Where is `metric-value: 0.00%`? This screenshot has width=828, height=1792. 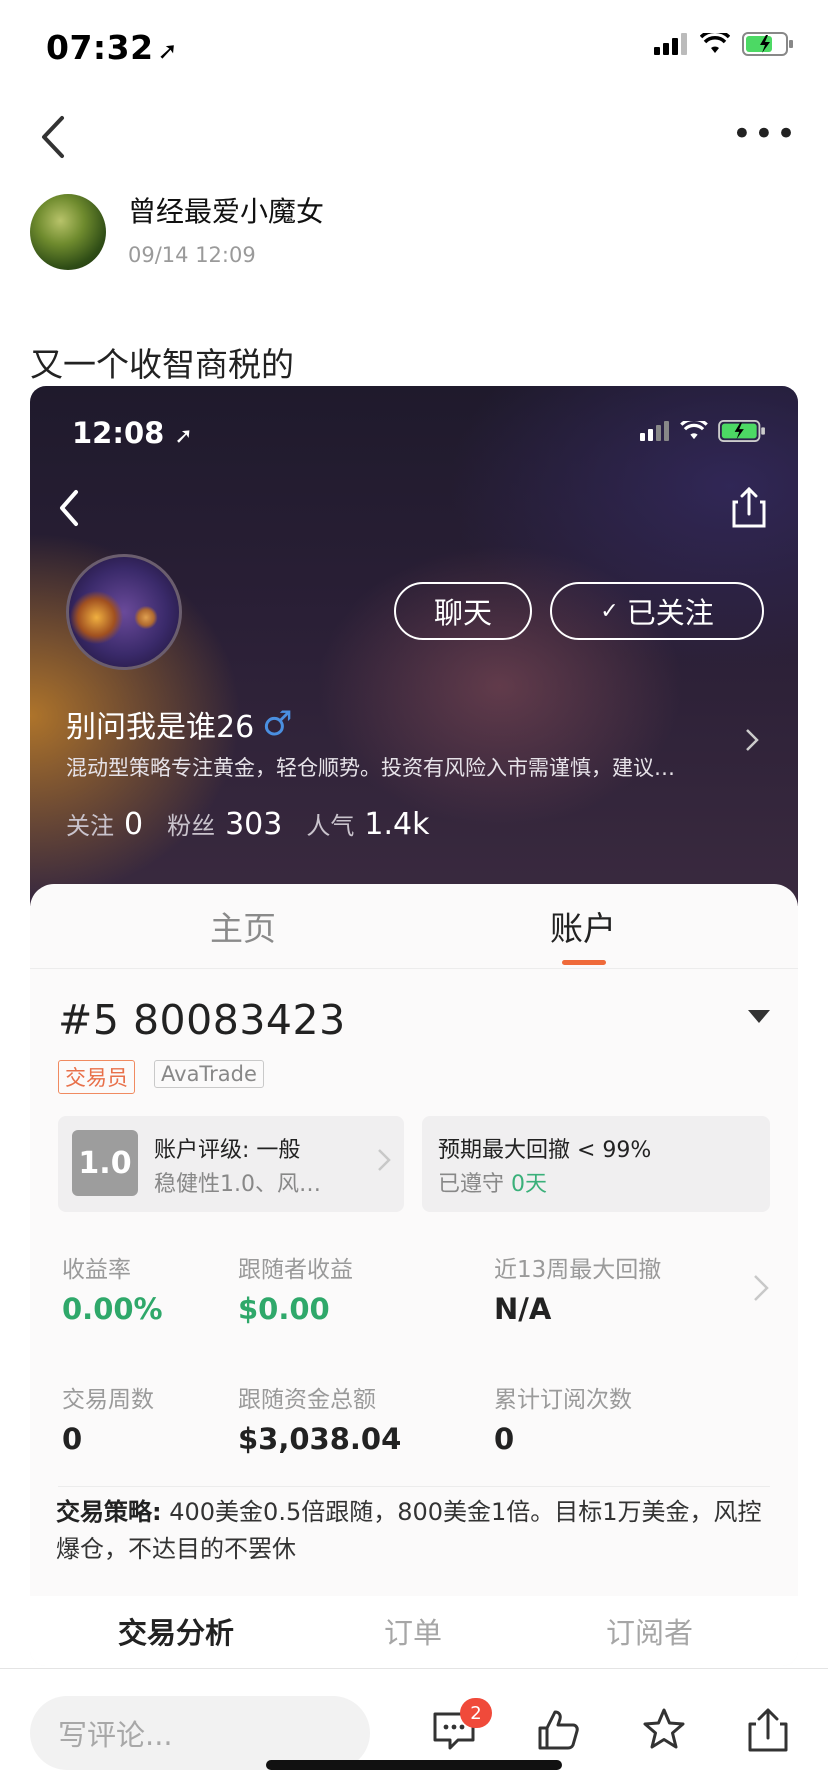
metric-value: 0.00% is located at coordinates (112, 1309).